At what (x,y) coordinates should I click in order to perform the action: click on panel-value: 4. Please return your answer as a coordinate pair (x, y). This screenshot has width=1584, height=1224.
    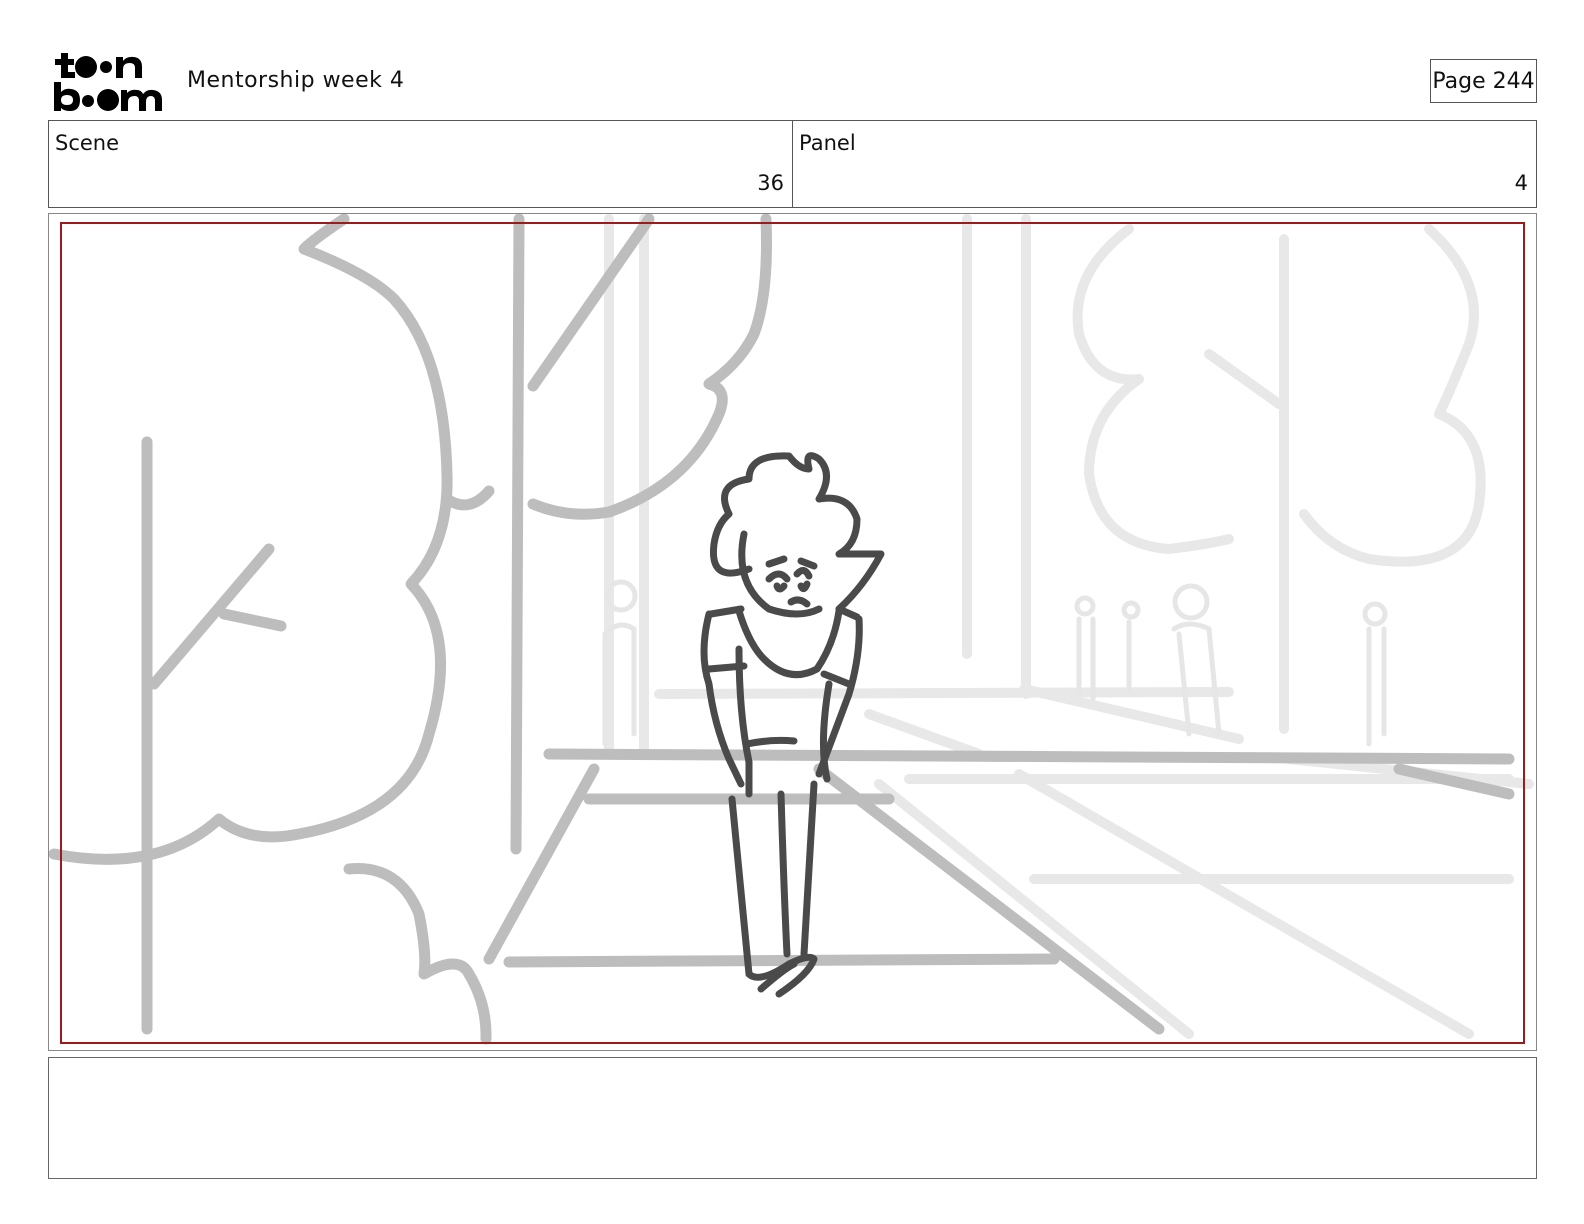
    Looking at the image, I should click on (1521, 183).